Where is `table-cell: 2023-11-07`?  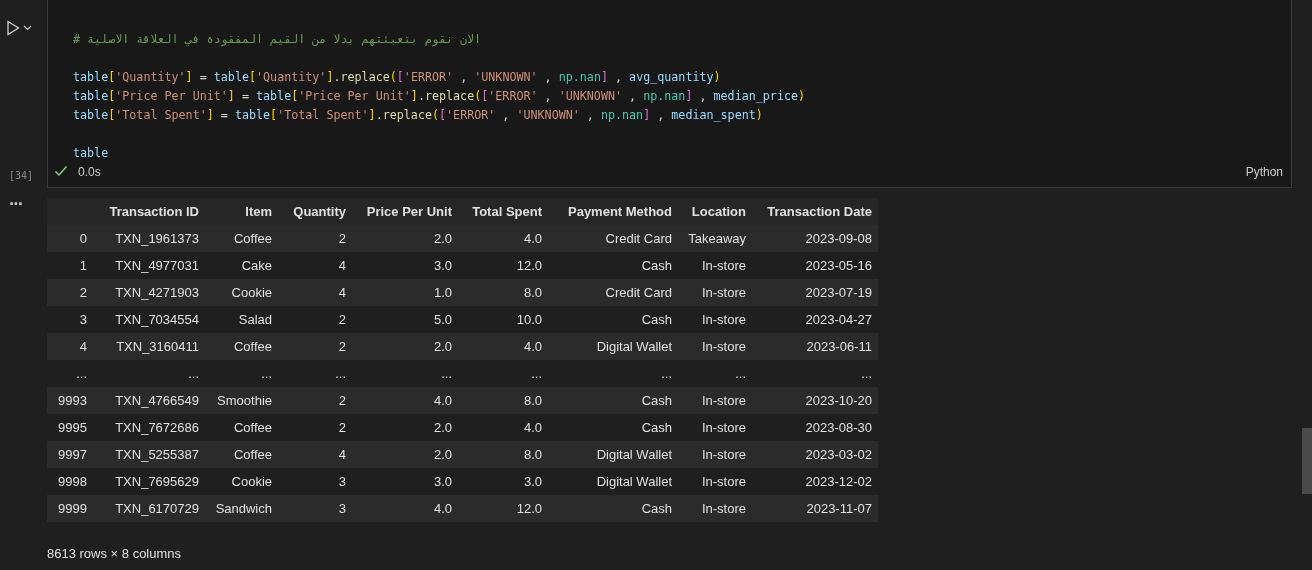 table-cell: 2023-11-07 is located at coordinates (815, 508).